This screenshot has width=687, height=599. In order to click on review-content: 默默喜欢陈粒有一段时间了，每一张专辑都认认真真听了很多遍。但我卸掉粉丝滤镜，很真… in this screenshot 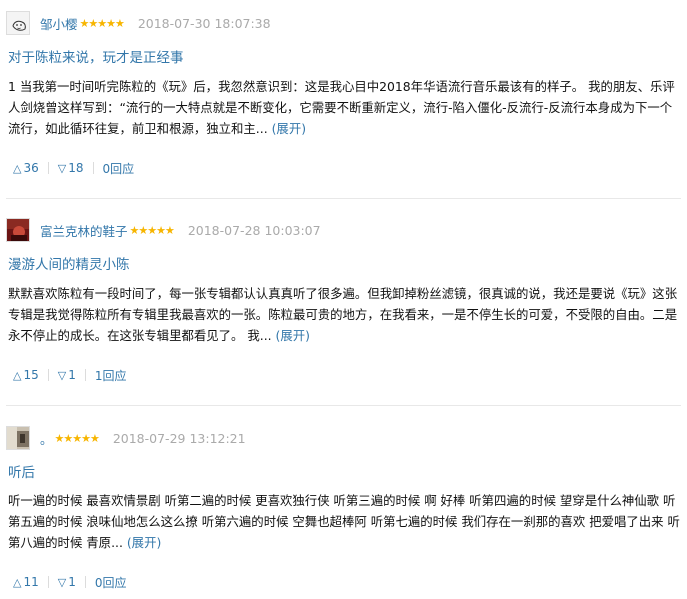, I will do `click(345, 314)`.